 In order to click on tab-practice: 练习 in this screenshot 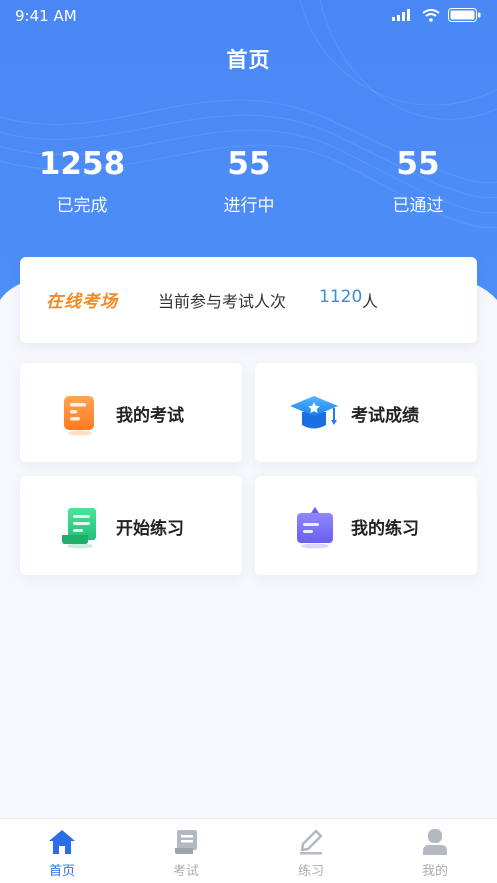, I will do `click(311, 851)`.